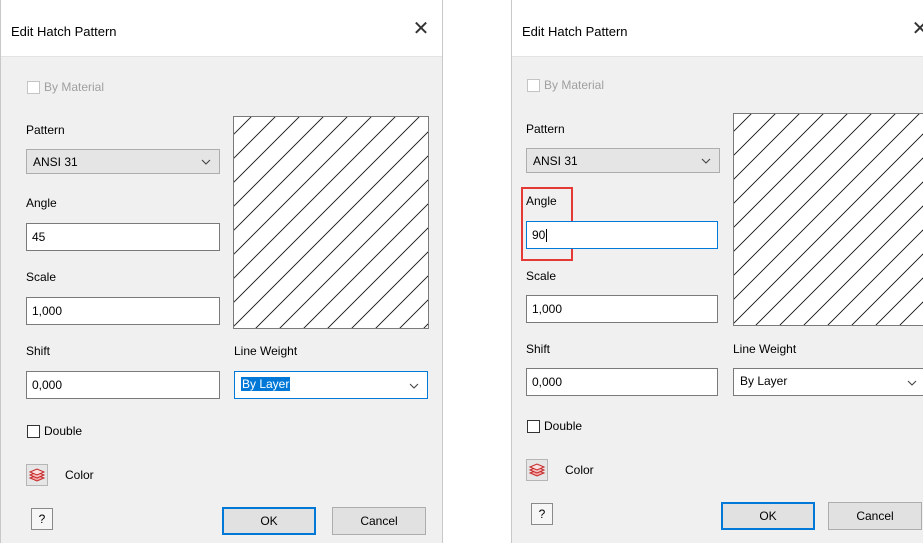 This screenshot has height=543, width=923. What do you see at coordinates (622, 235) in the screenshot?
I see `angle-input: 90` at bounding box center [622, 235].